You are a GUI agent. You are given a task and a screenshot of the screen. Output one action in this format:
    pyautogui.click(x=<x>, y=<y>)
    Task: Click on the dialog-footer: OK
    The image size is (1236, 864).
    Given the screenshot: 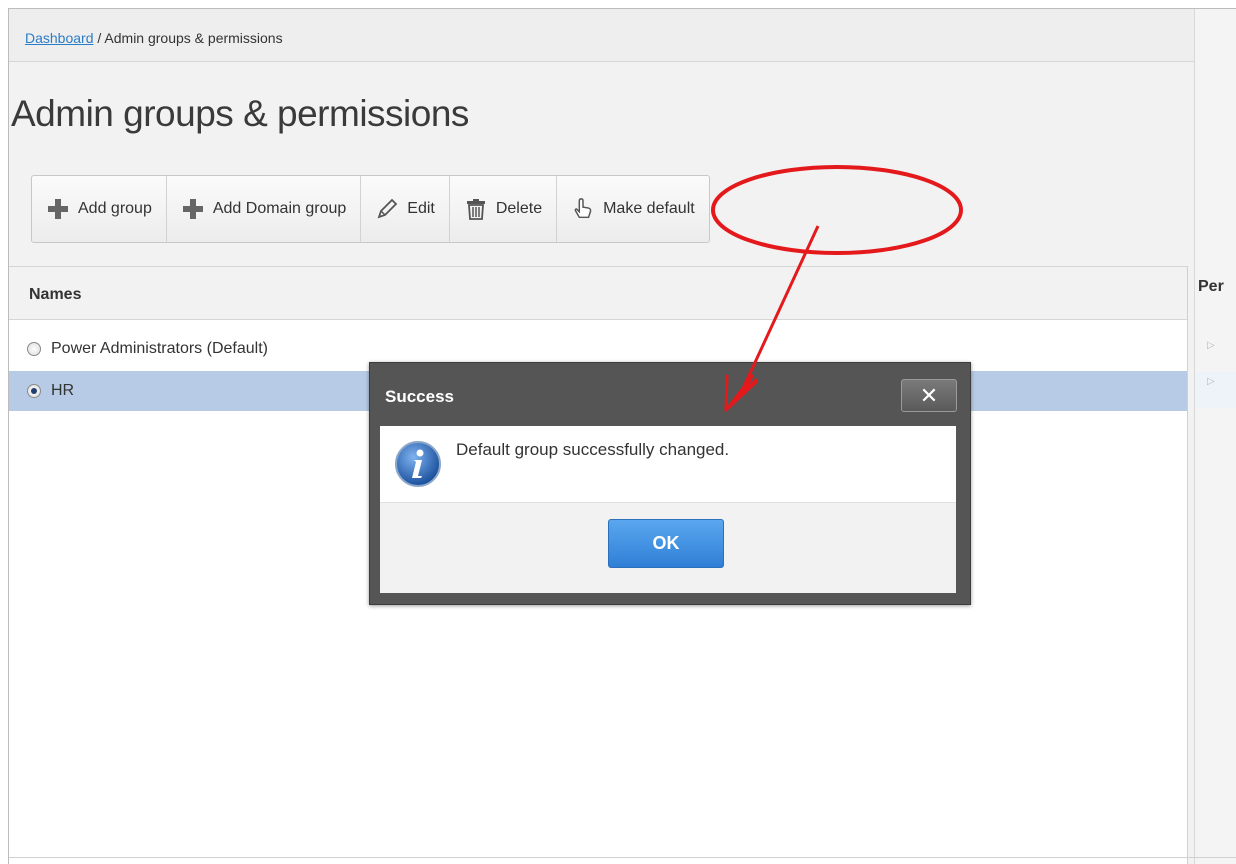 What is the action you would take?
    pyautogui.click(x=668, y=547)
    